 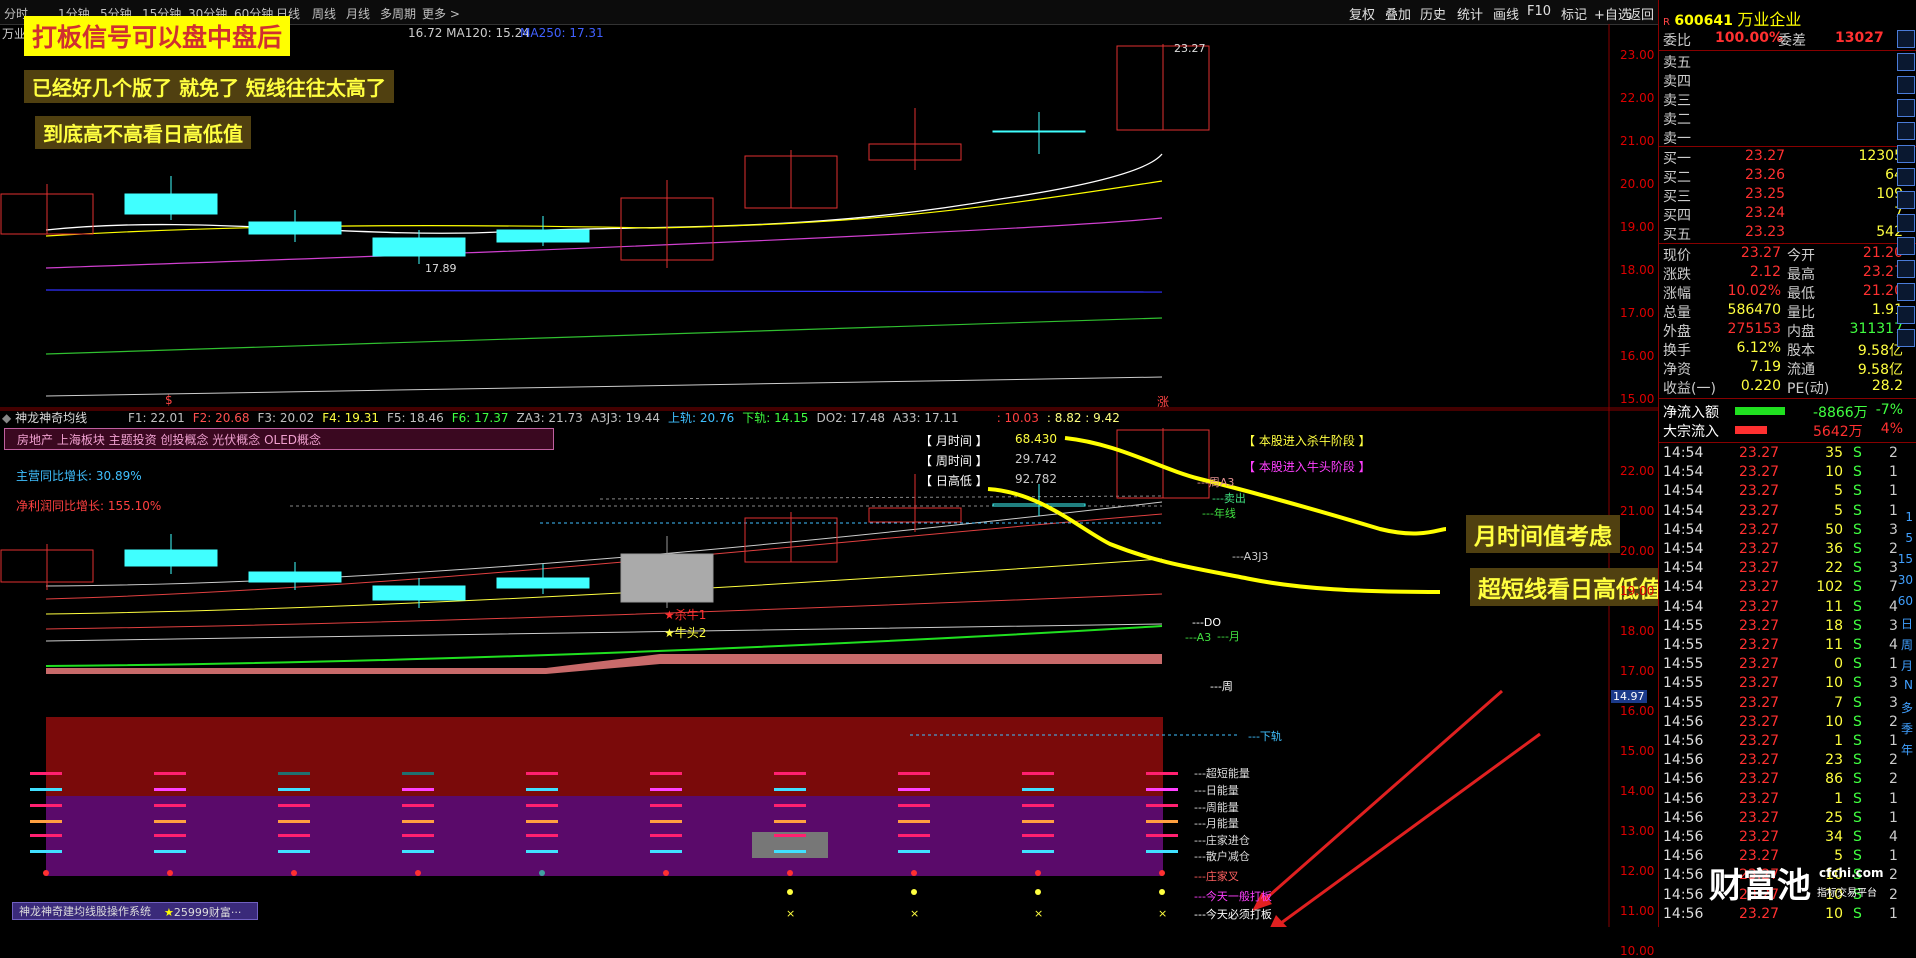 I want to click on period-shortcut: 5, so click(x=1909, y=538).